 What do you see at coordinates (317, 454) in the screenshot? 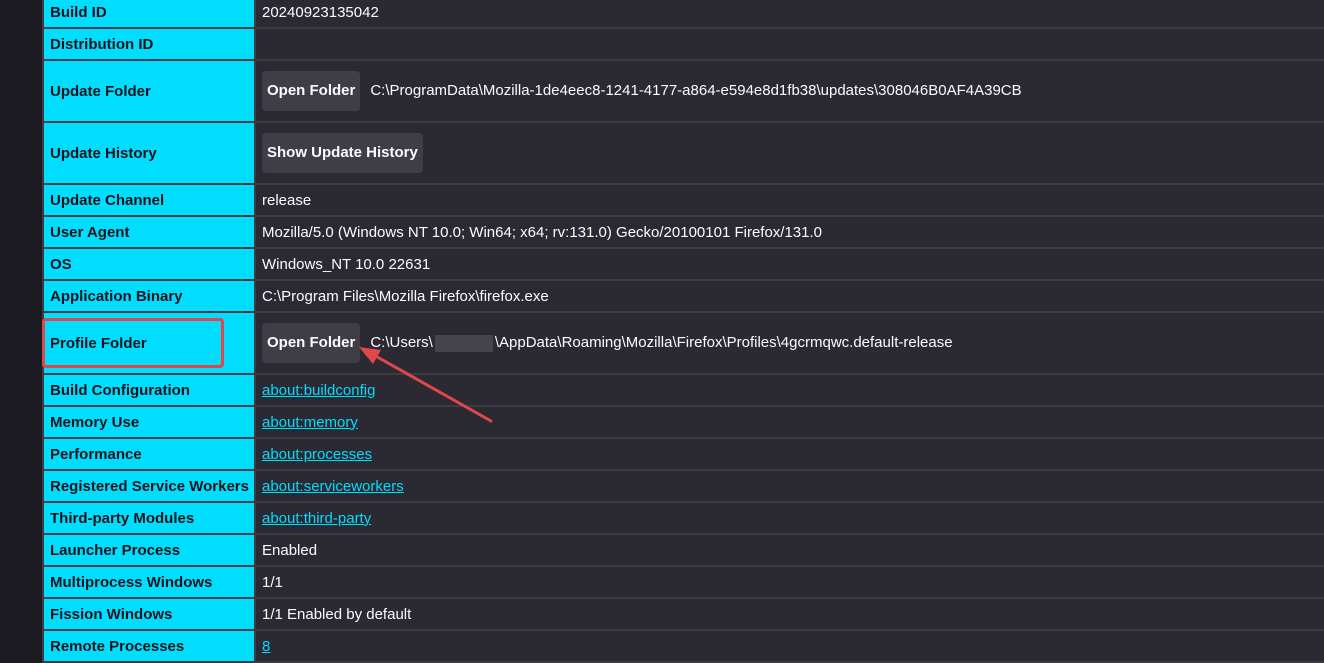
I see `processes-link: about:processes` at bounding box center [317, 454].